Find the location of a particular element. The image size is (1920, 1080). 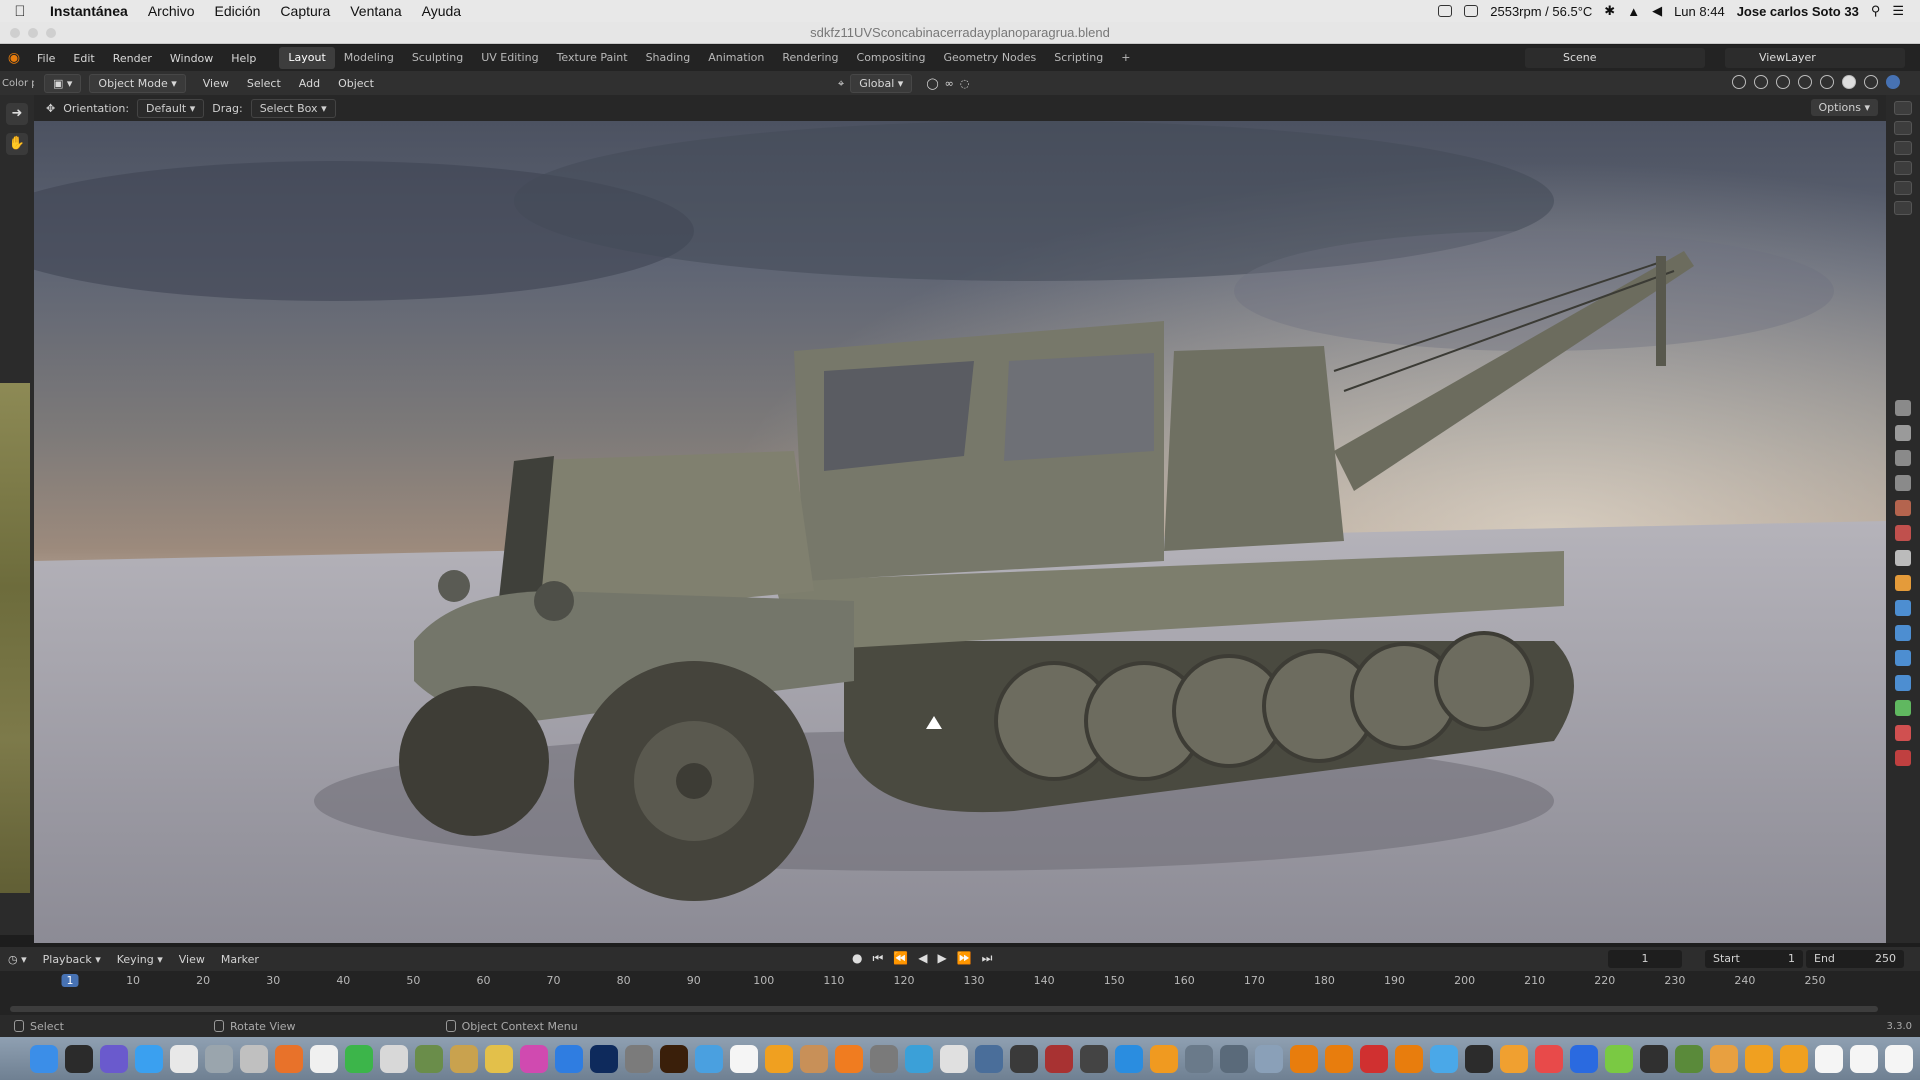

mac-menu-ayuda: Ayuda is located at coordinates (441, 11).